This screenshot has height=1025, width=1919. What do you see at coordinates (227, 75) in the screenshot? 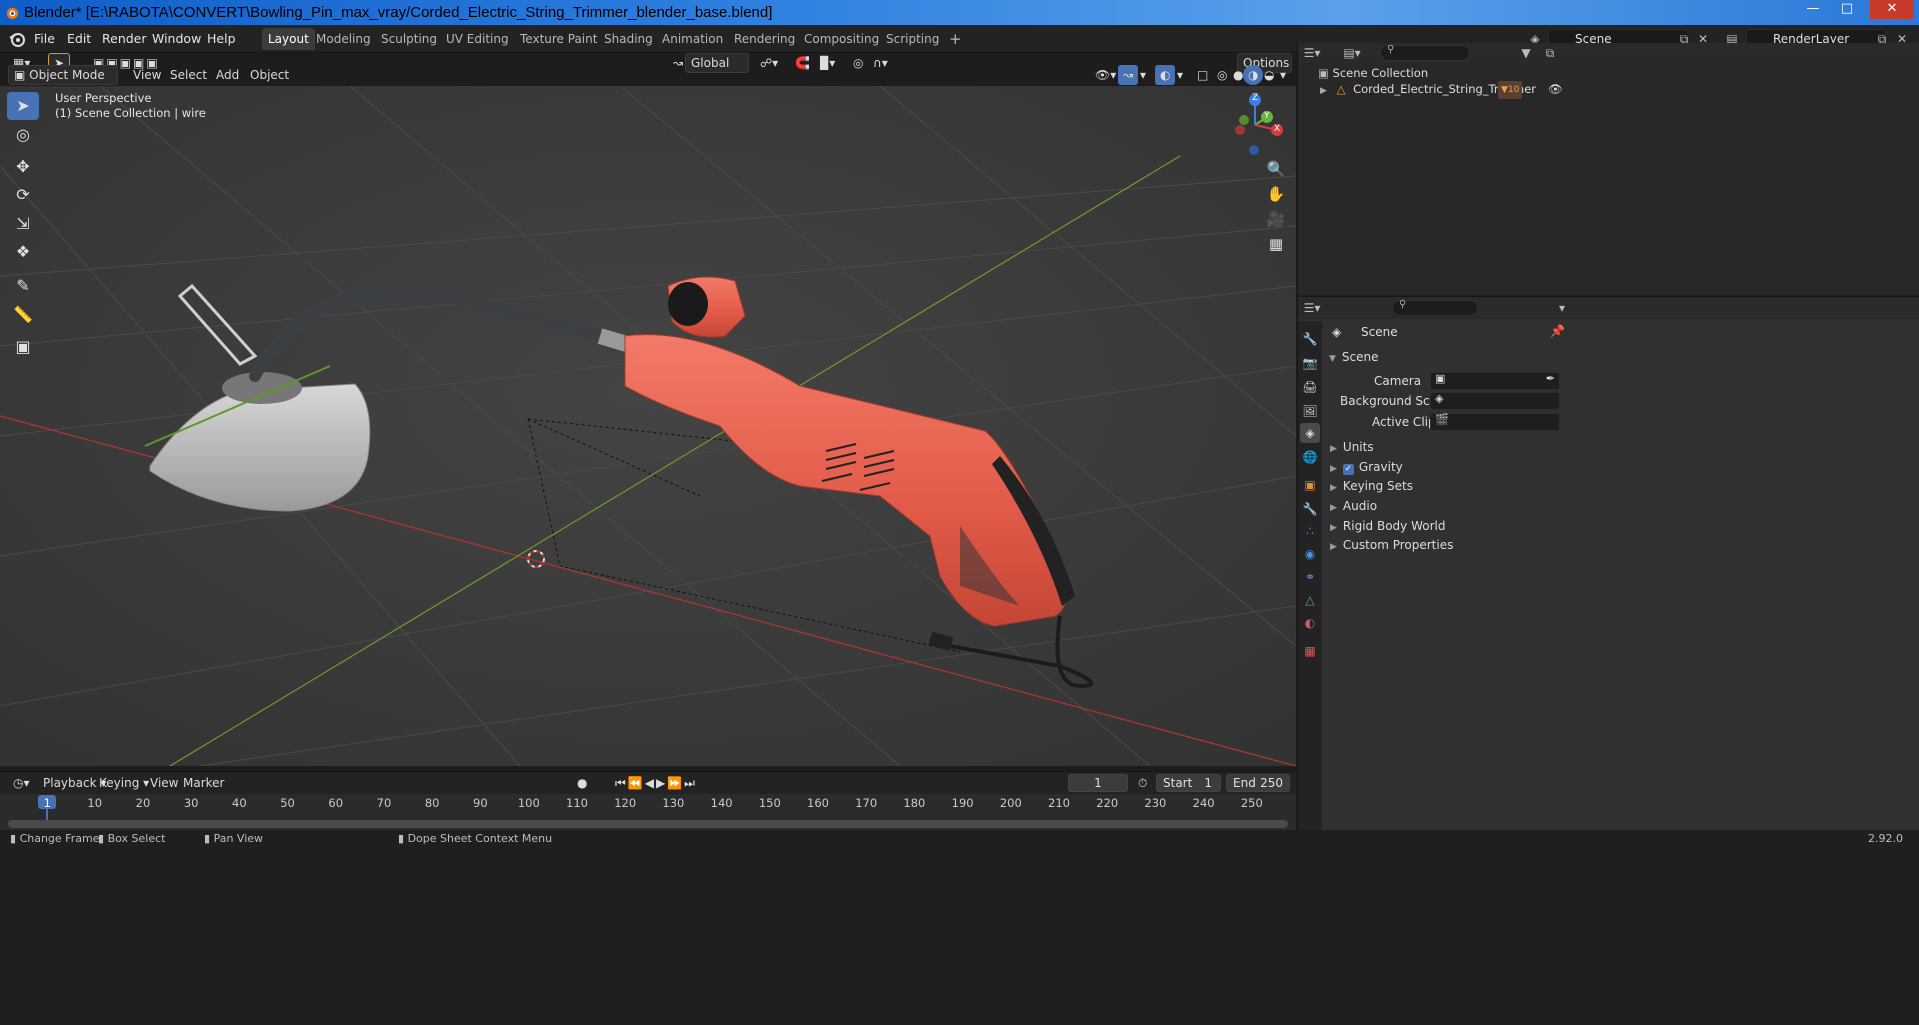
I see `viewport-menu-add: Add` at bounding box center [227, 75].